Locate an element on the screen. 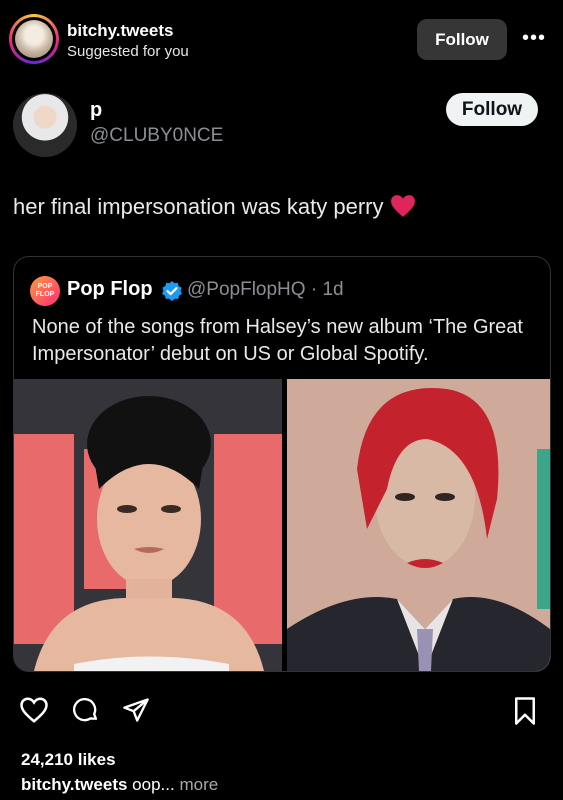 The image size is (563, 800). comment-icon is located at coordinates (86, 712).